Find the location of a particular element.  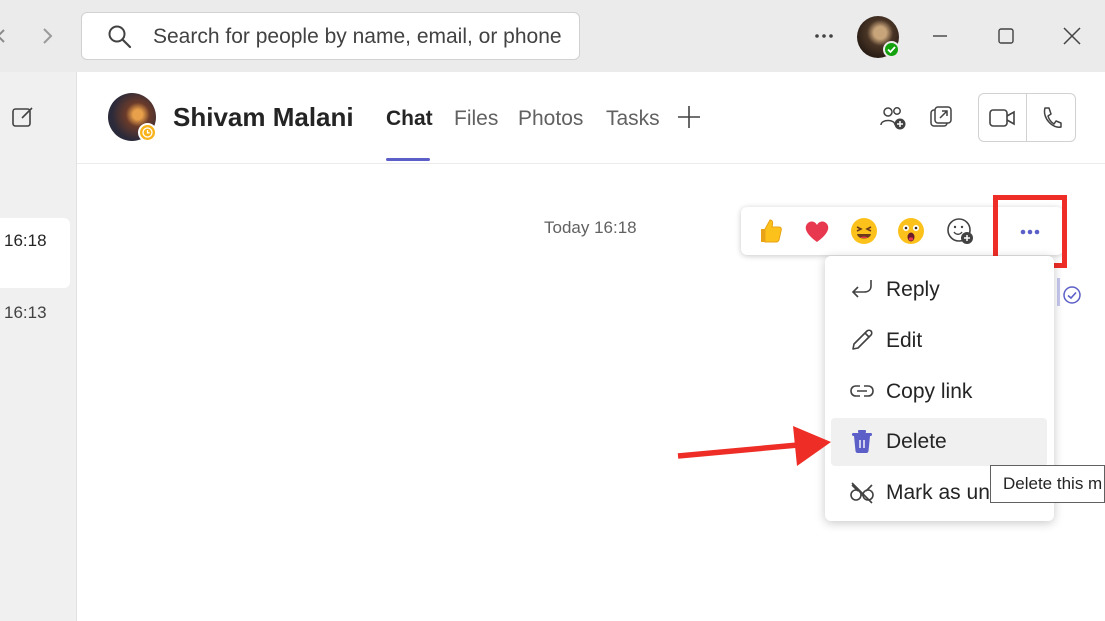

tab-tasks: Tasks is located at coordinates (633, 119).